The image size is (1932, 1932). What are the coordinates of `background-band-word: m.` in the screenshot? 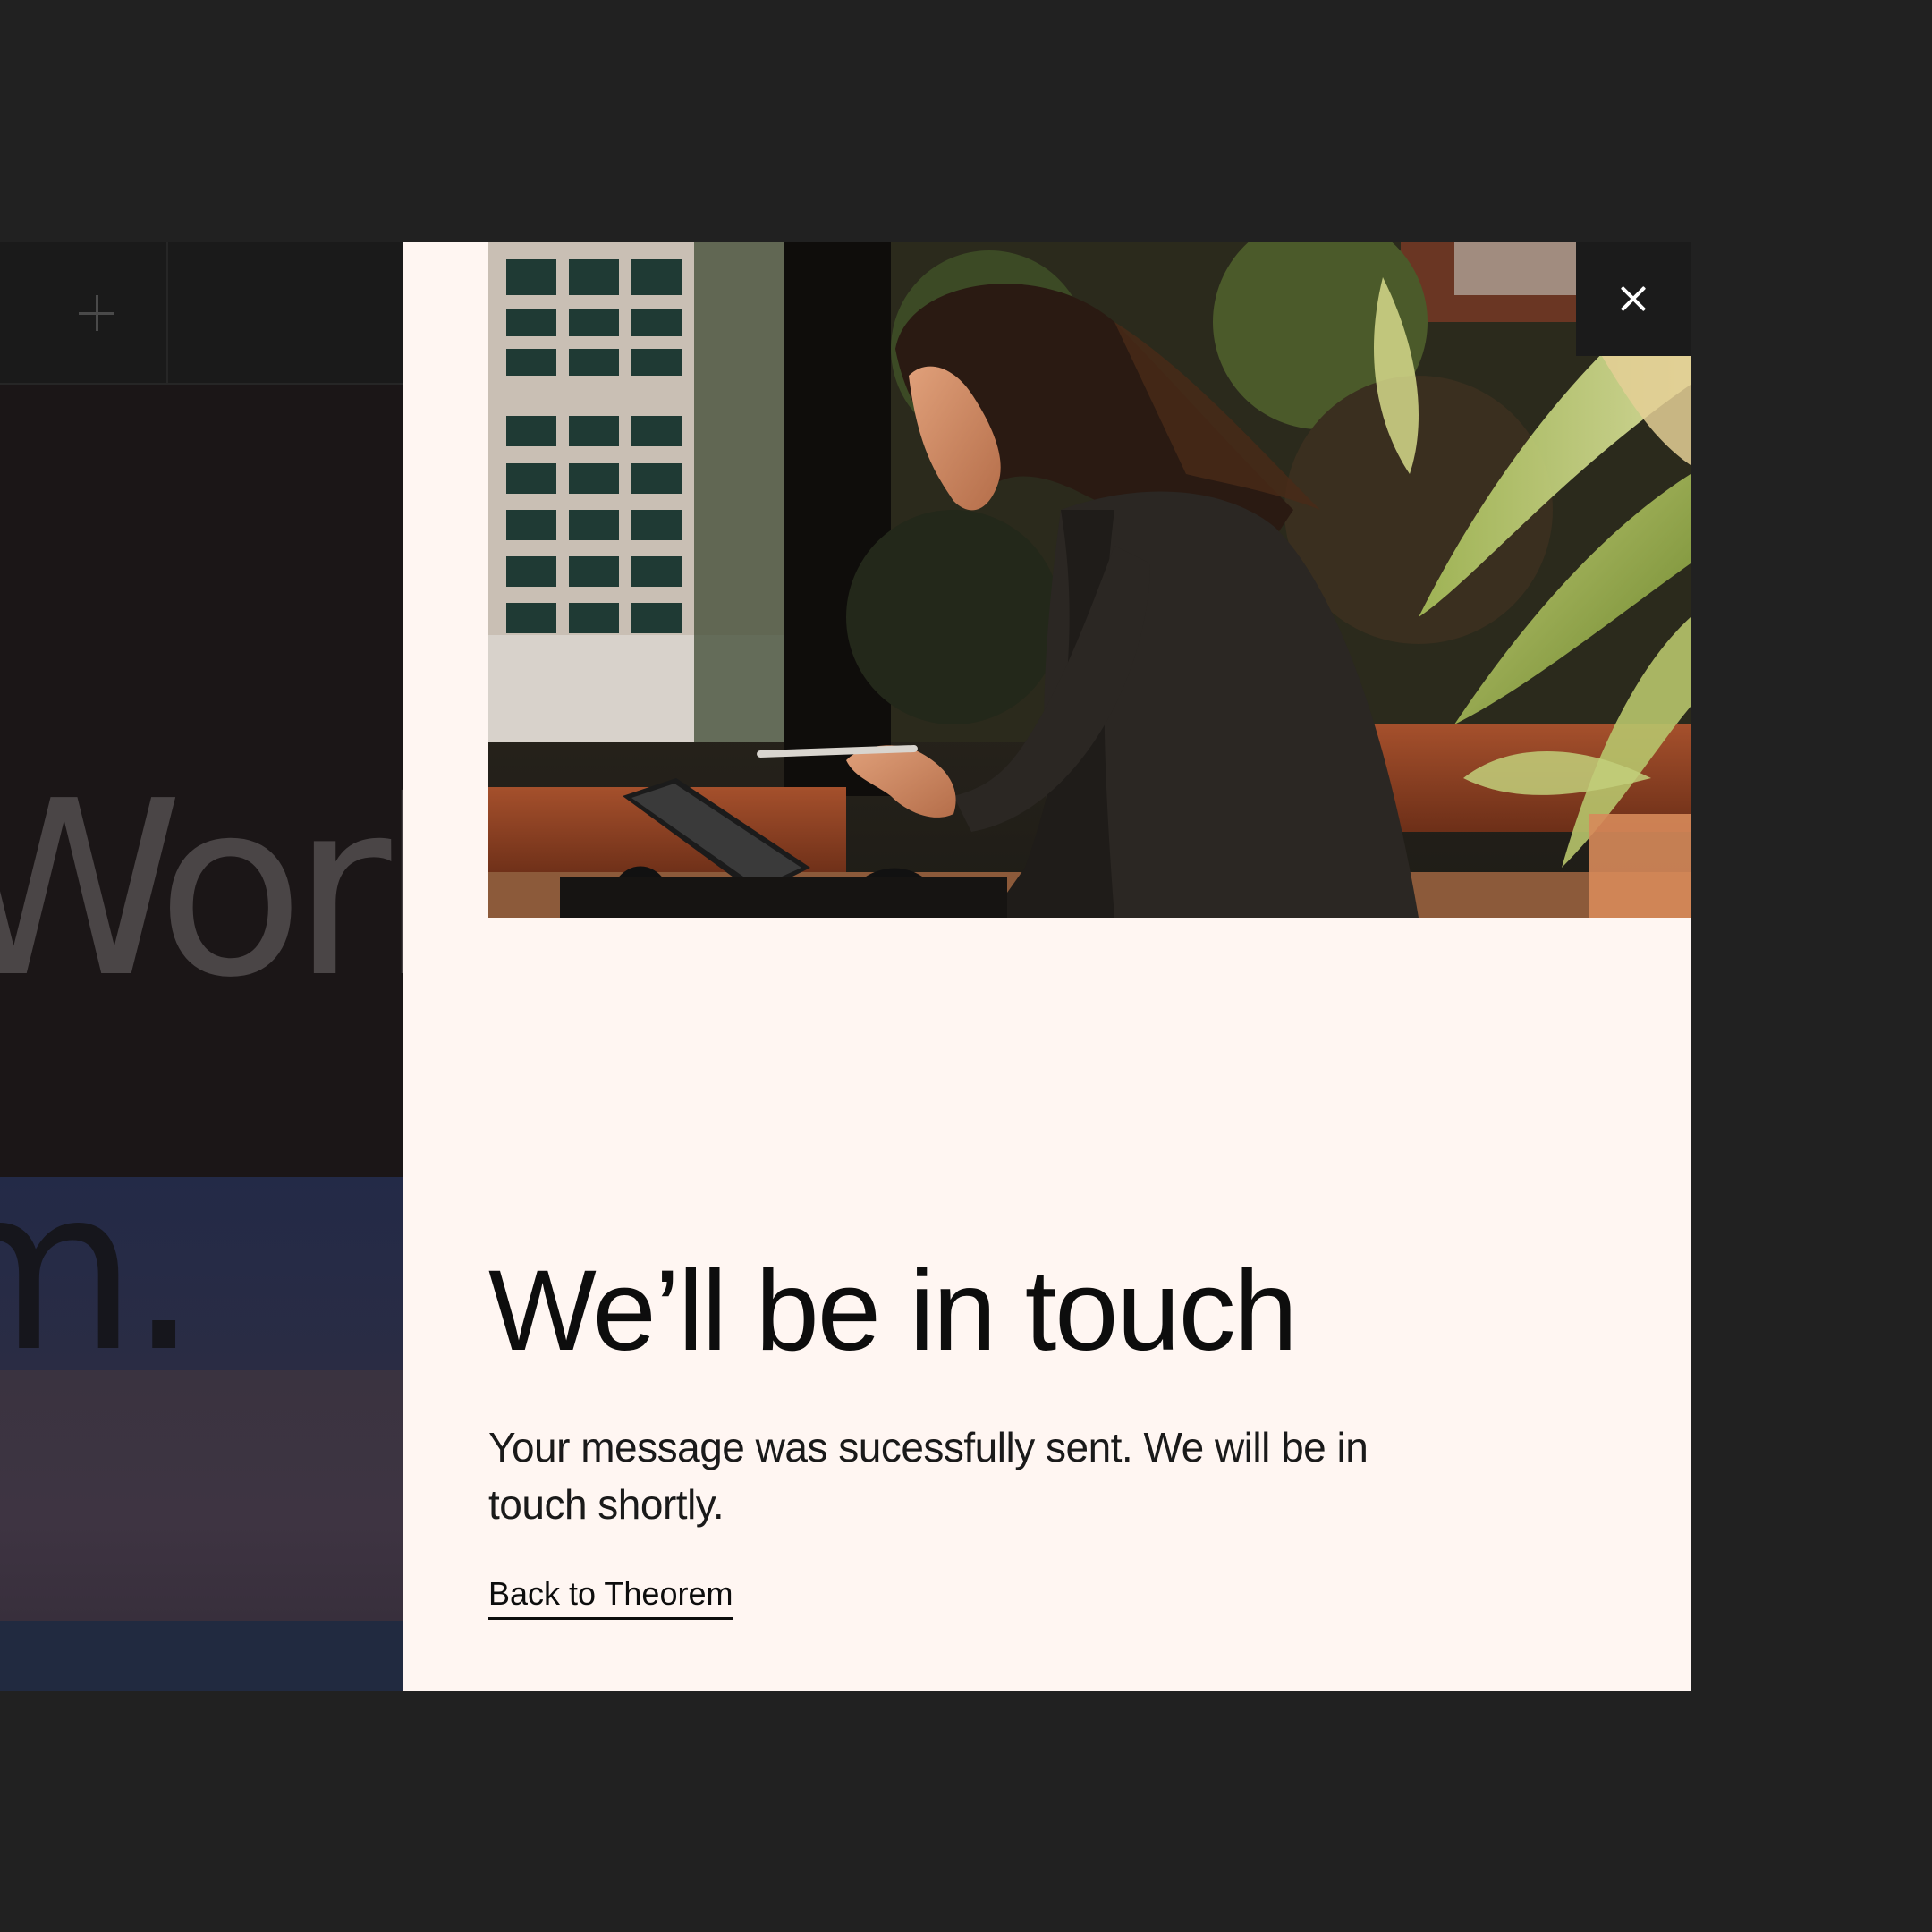 It's located at (99, 1273).